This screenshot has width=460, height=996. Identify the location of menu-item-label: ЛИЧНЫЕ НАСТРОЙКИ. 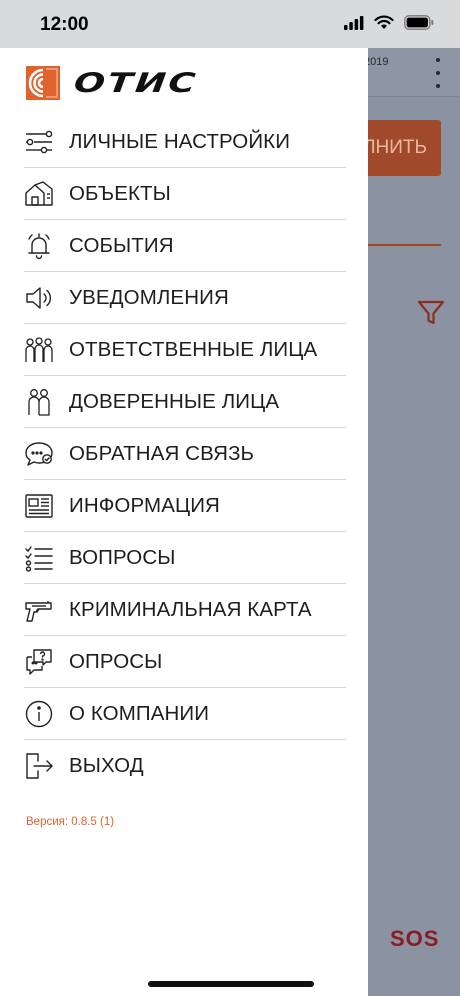
(180, 141).